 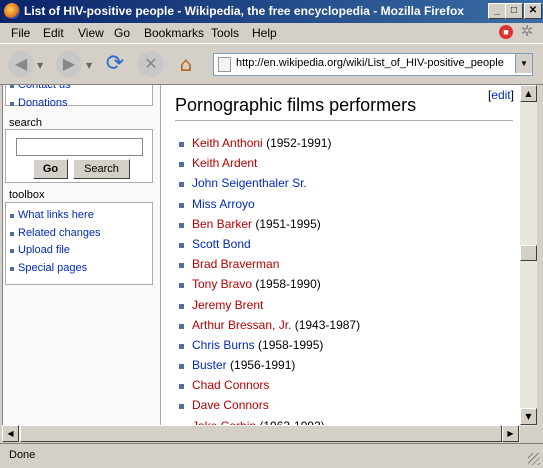 I want to click on resize-grip-icon, so click(x=534, y=459).